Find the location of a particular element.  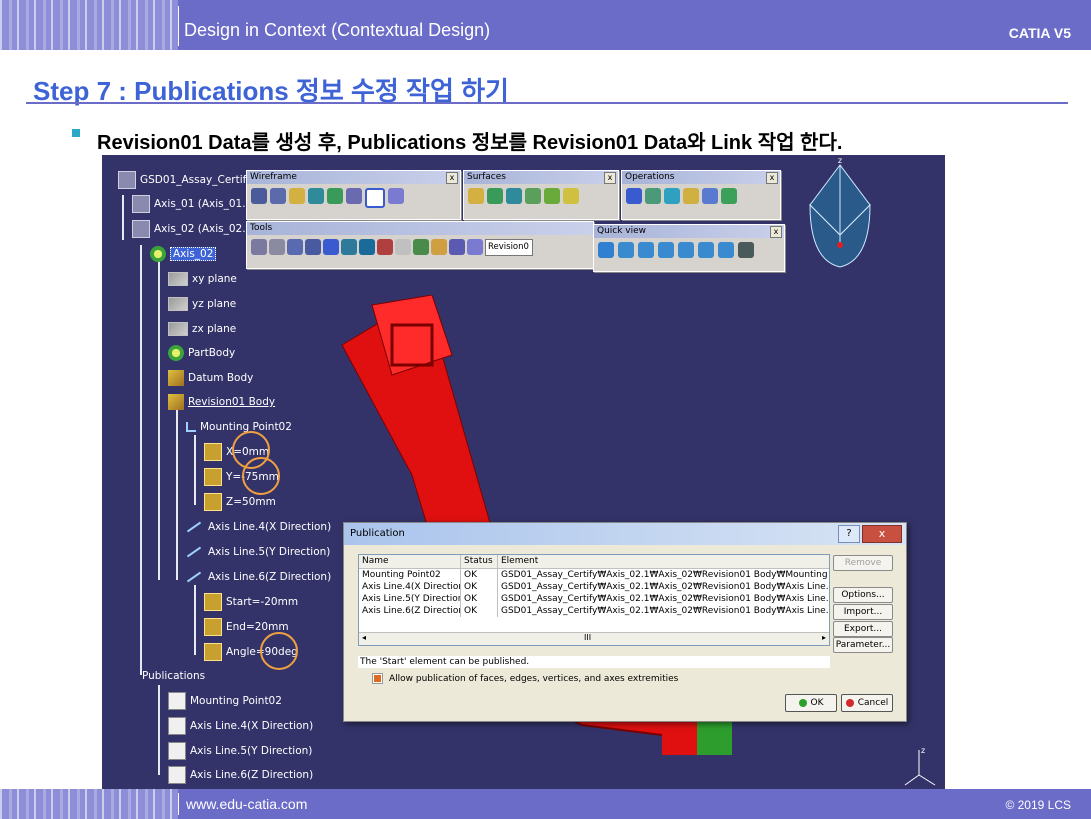

line-icon is located at coordinates (278, 196).